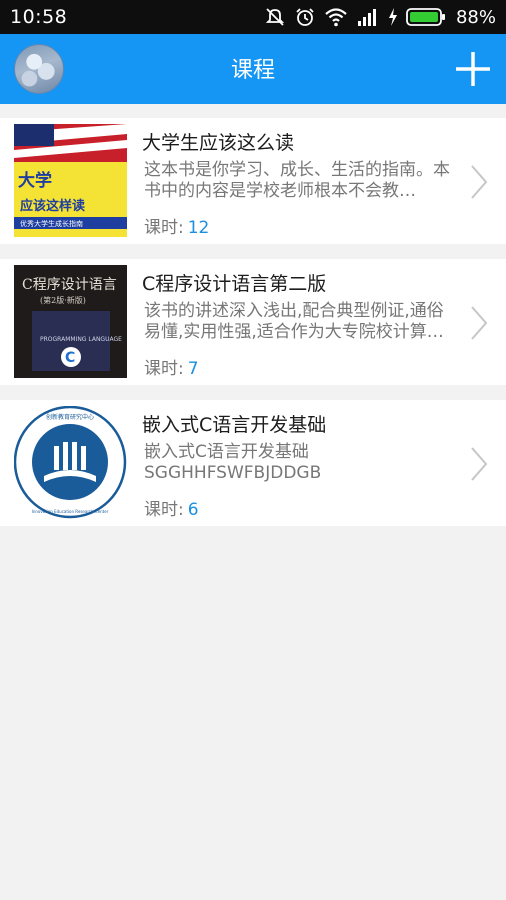 This screenshot has width=506, height=900. I want to click on cover-subtitle-text: (第2版·新版), so click(63, 300).